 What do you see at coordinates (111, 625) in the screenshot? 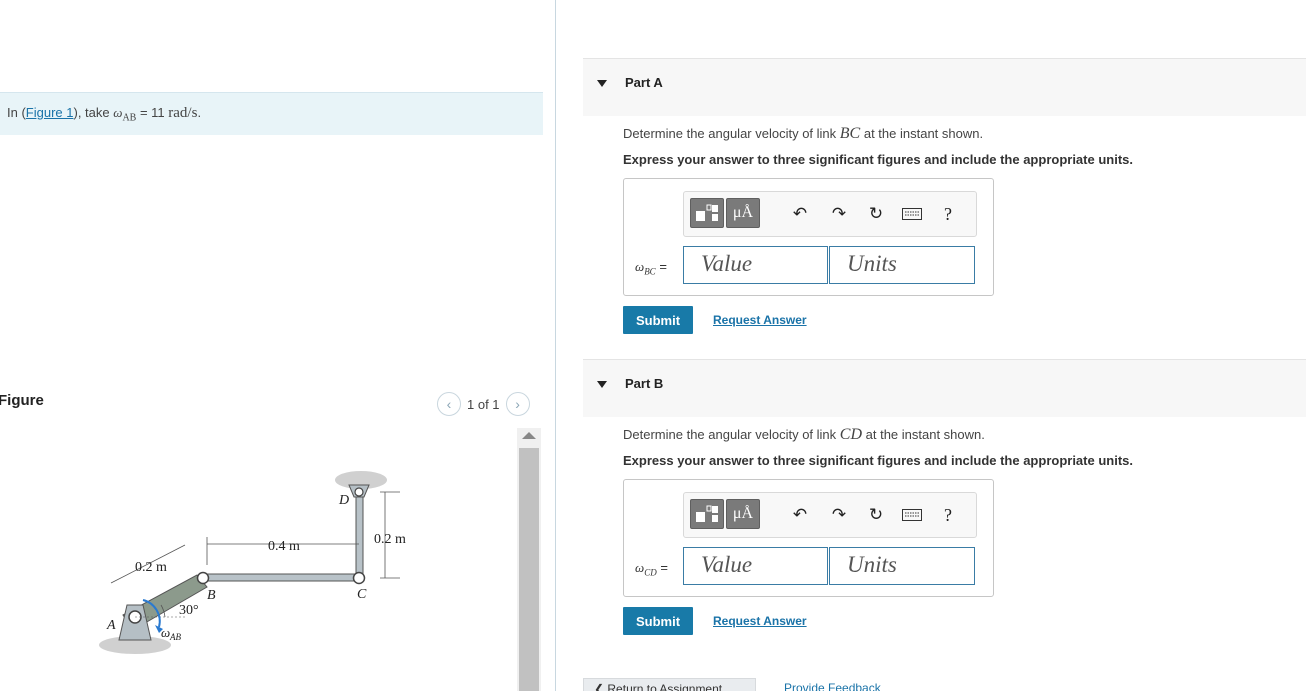
I see `label-a: A` at bounding box center [111, 625].